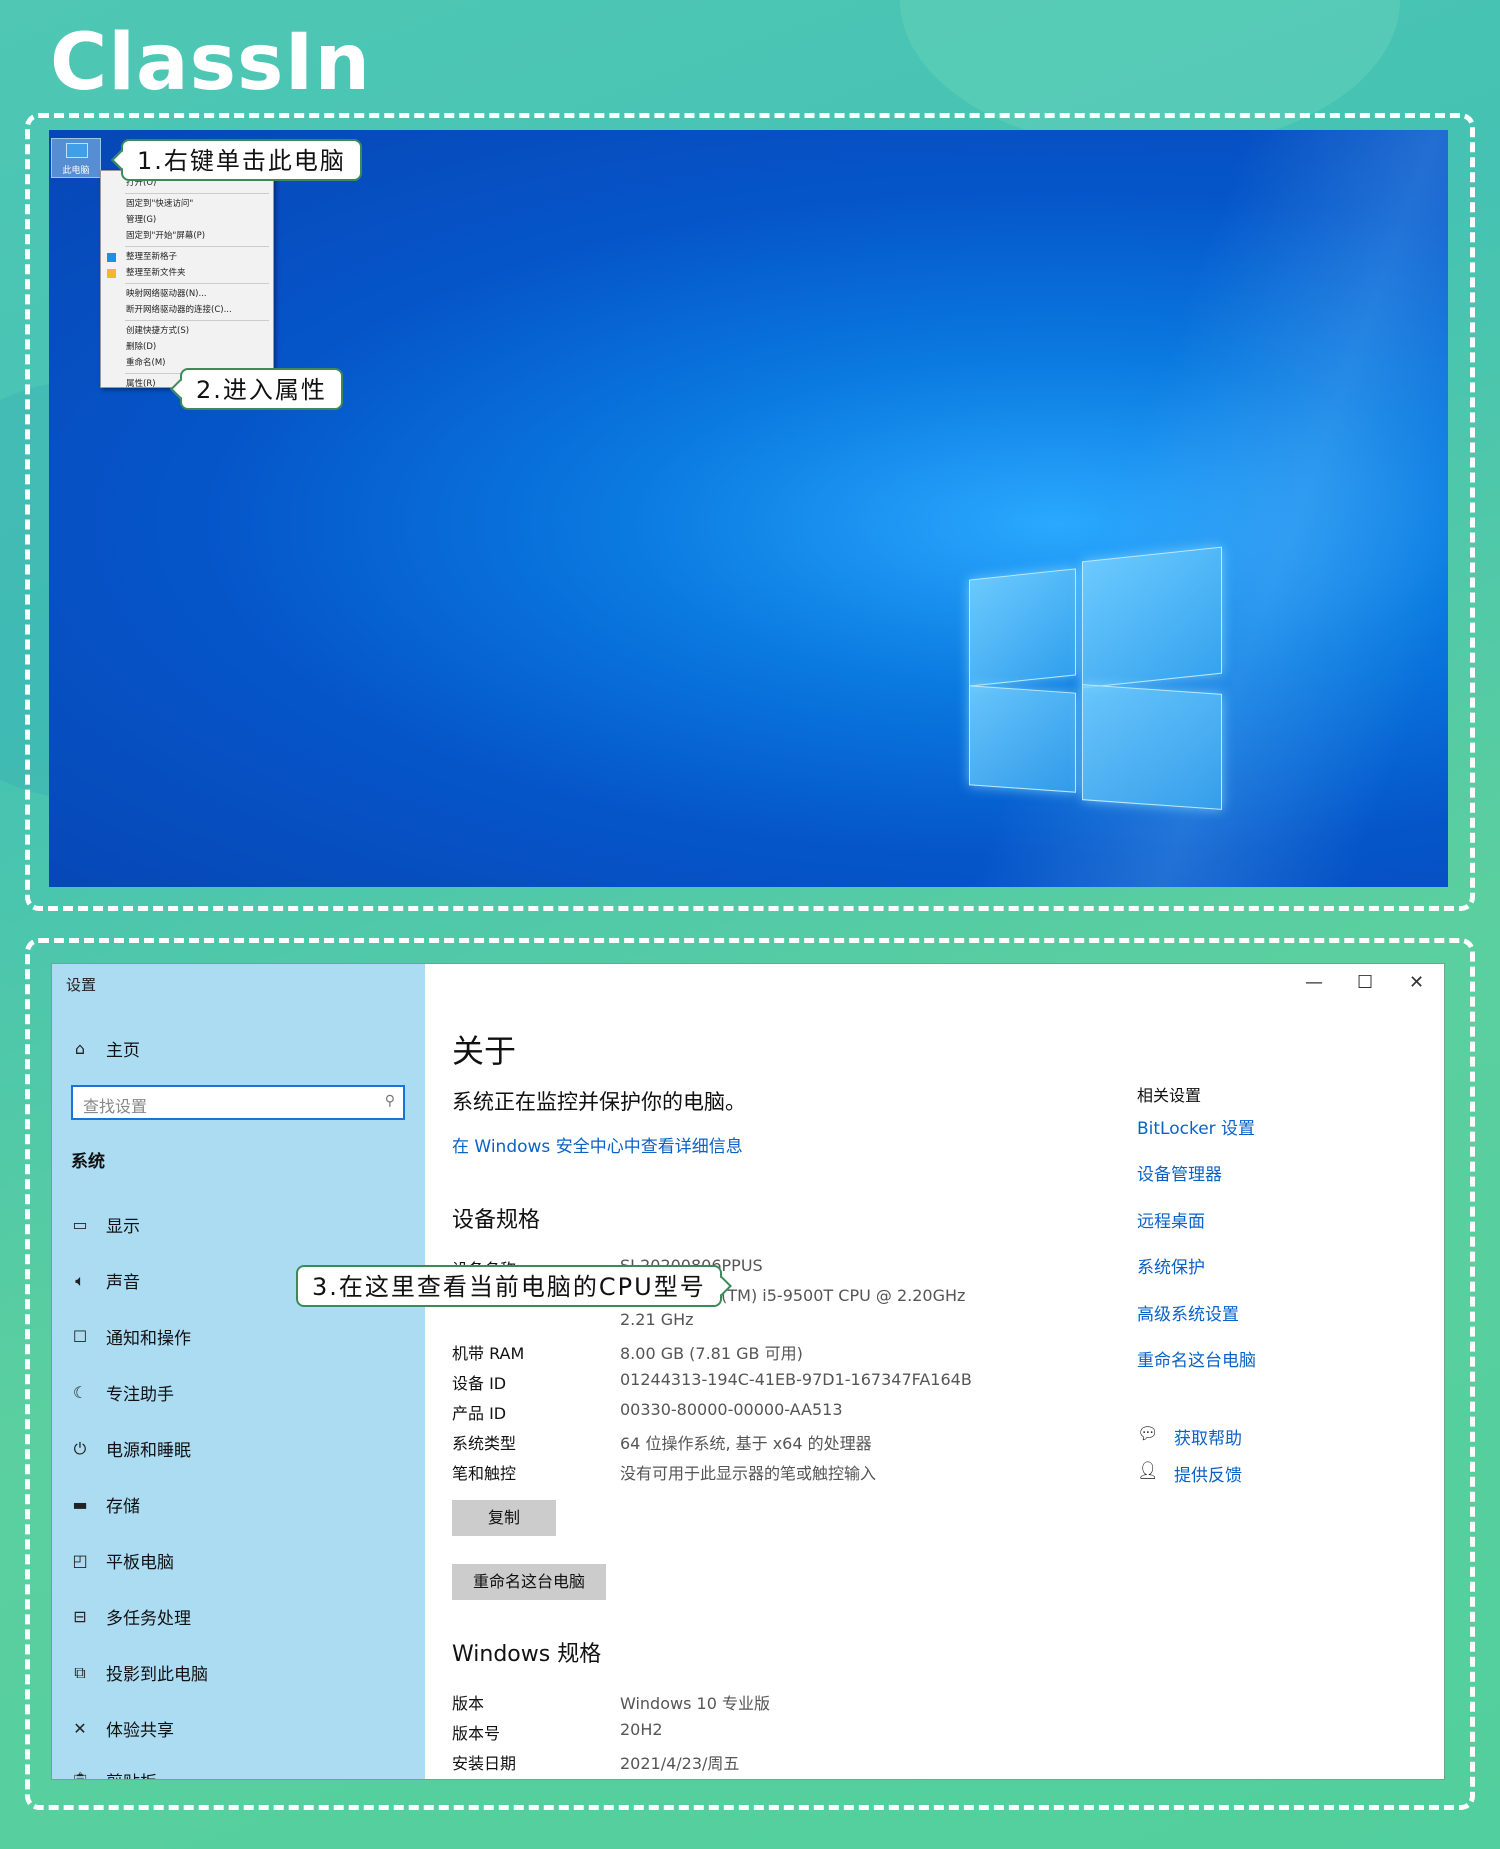 The width and height of the screenshot is (1500, 1849). Describe the element at coordinates (657, 1319) in the screenshot. I see `processor-speed: 2.21 GHz` at that location.